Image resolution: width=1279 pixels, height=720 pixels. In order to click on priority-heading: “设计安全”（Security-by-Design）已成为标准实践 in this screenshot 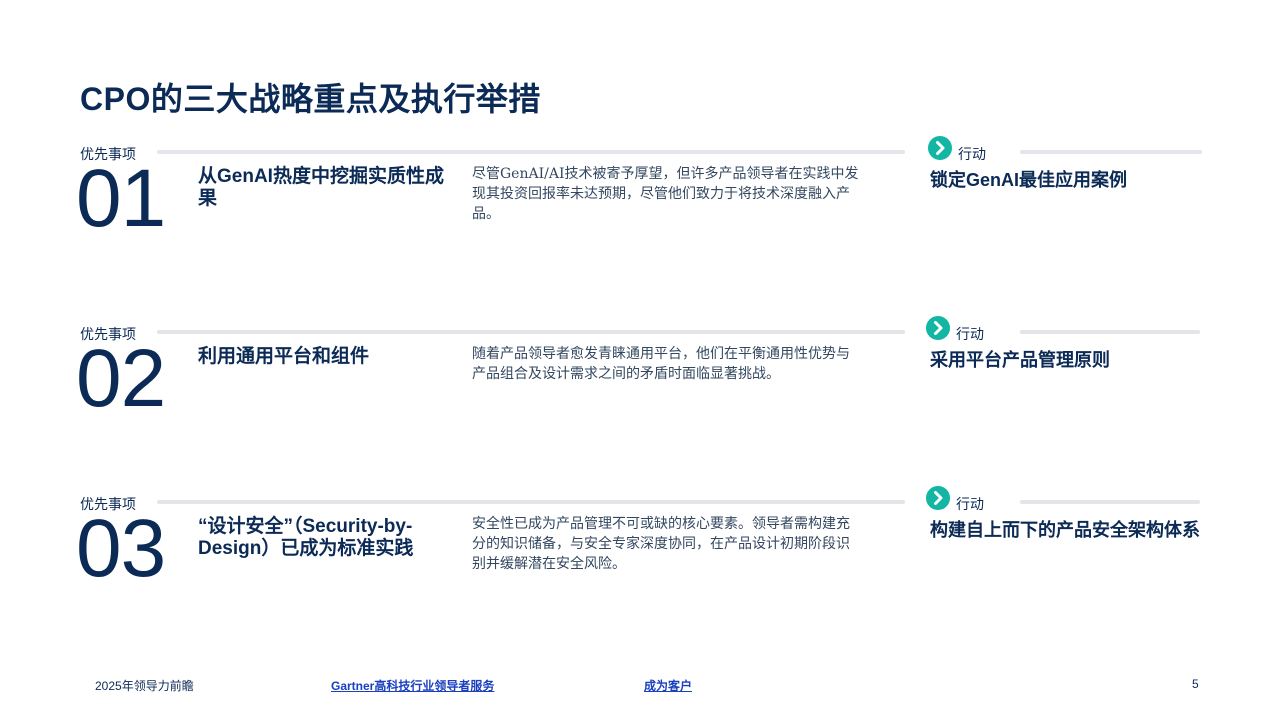, I will do `click(306, 537)`.